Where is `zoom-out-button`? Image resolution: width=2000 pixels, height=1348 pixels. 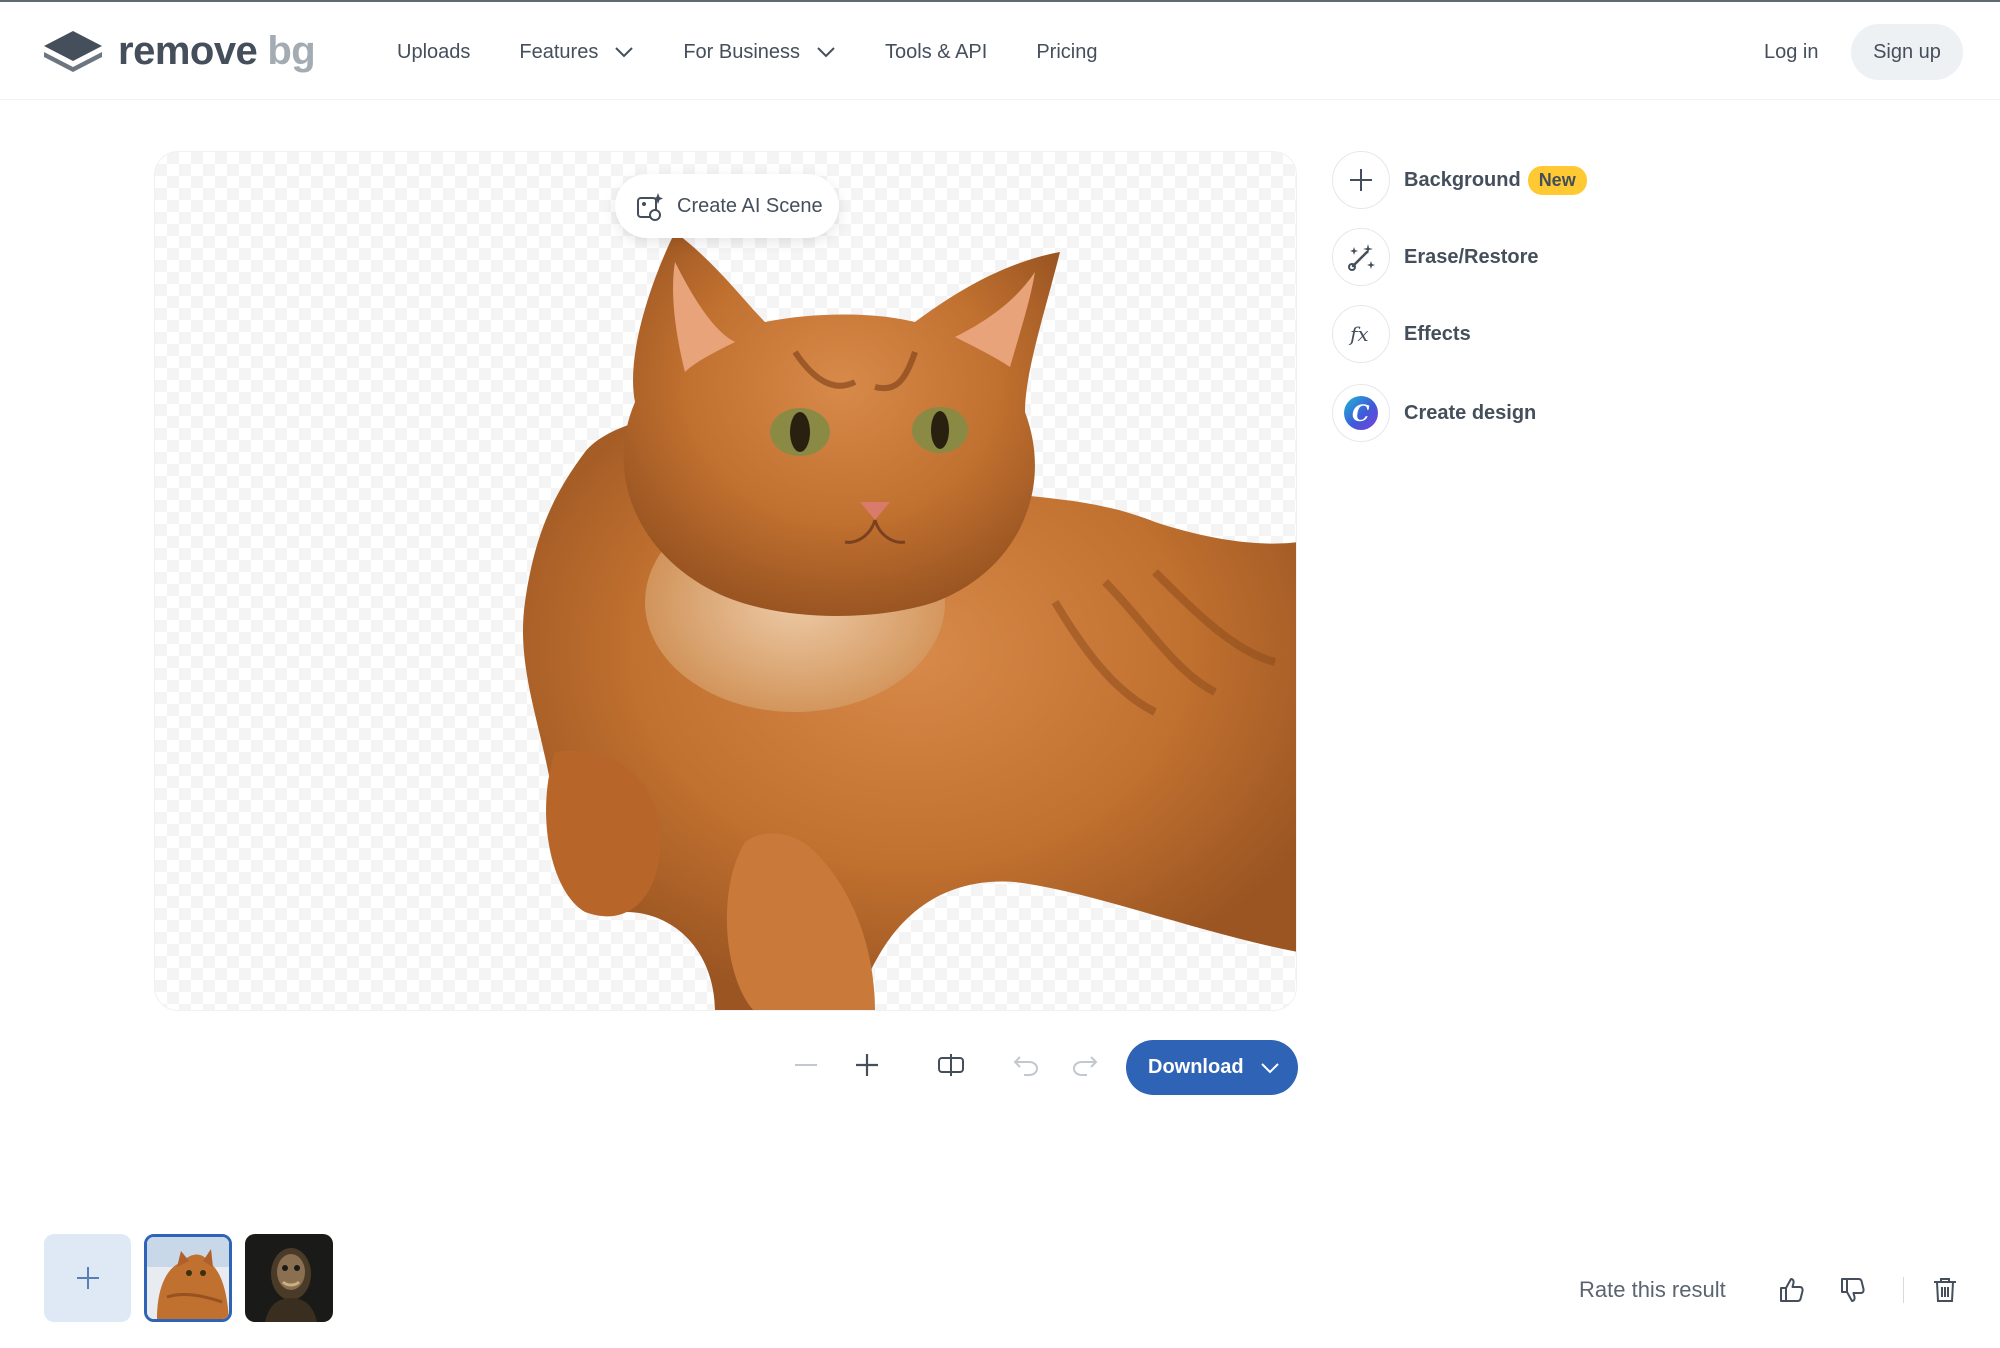 zoom-out-button is located at coordinates (806, 1065).